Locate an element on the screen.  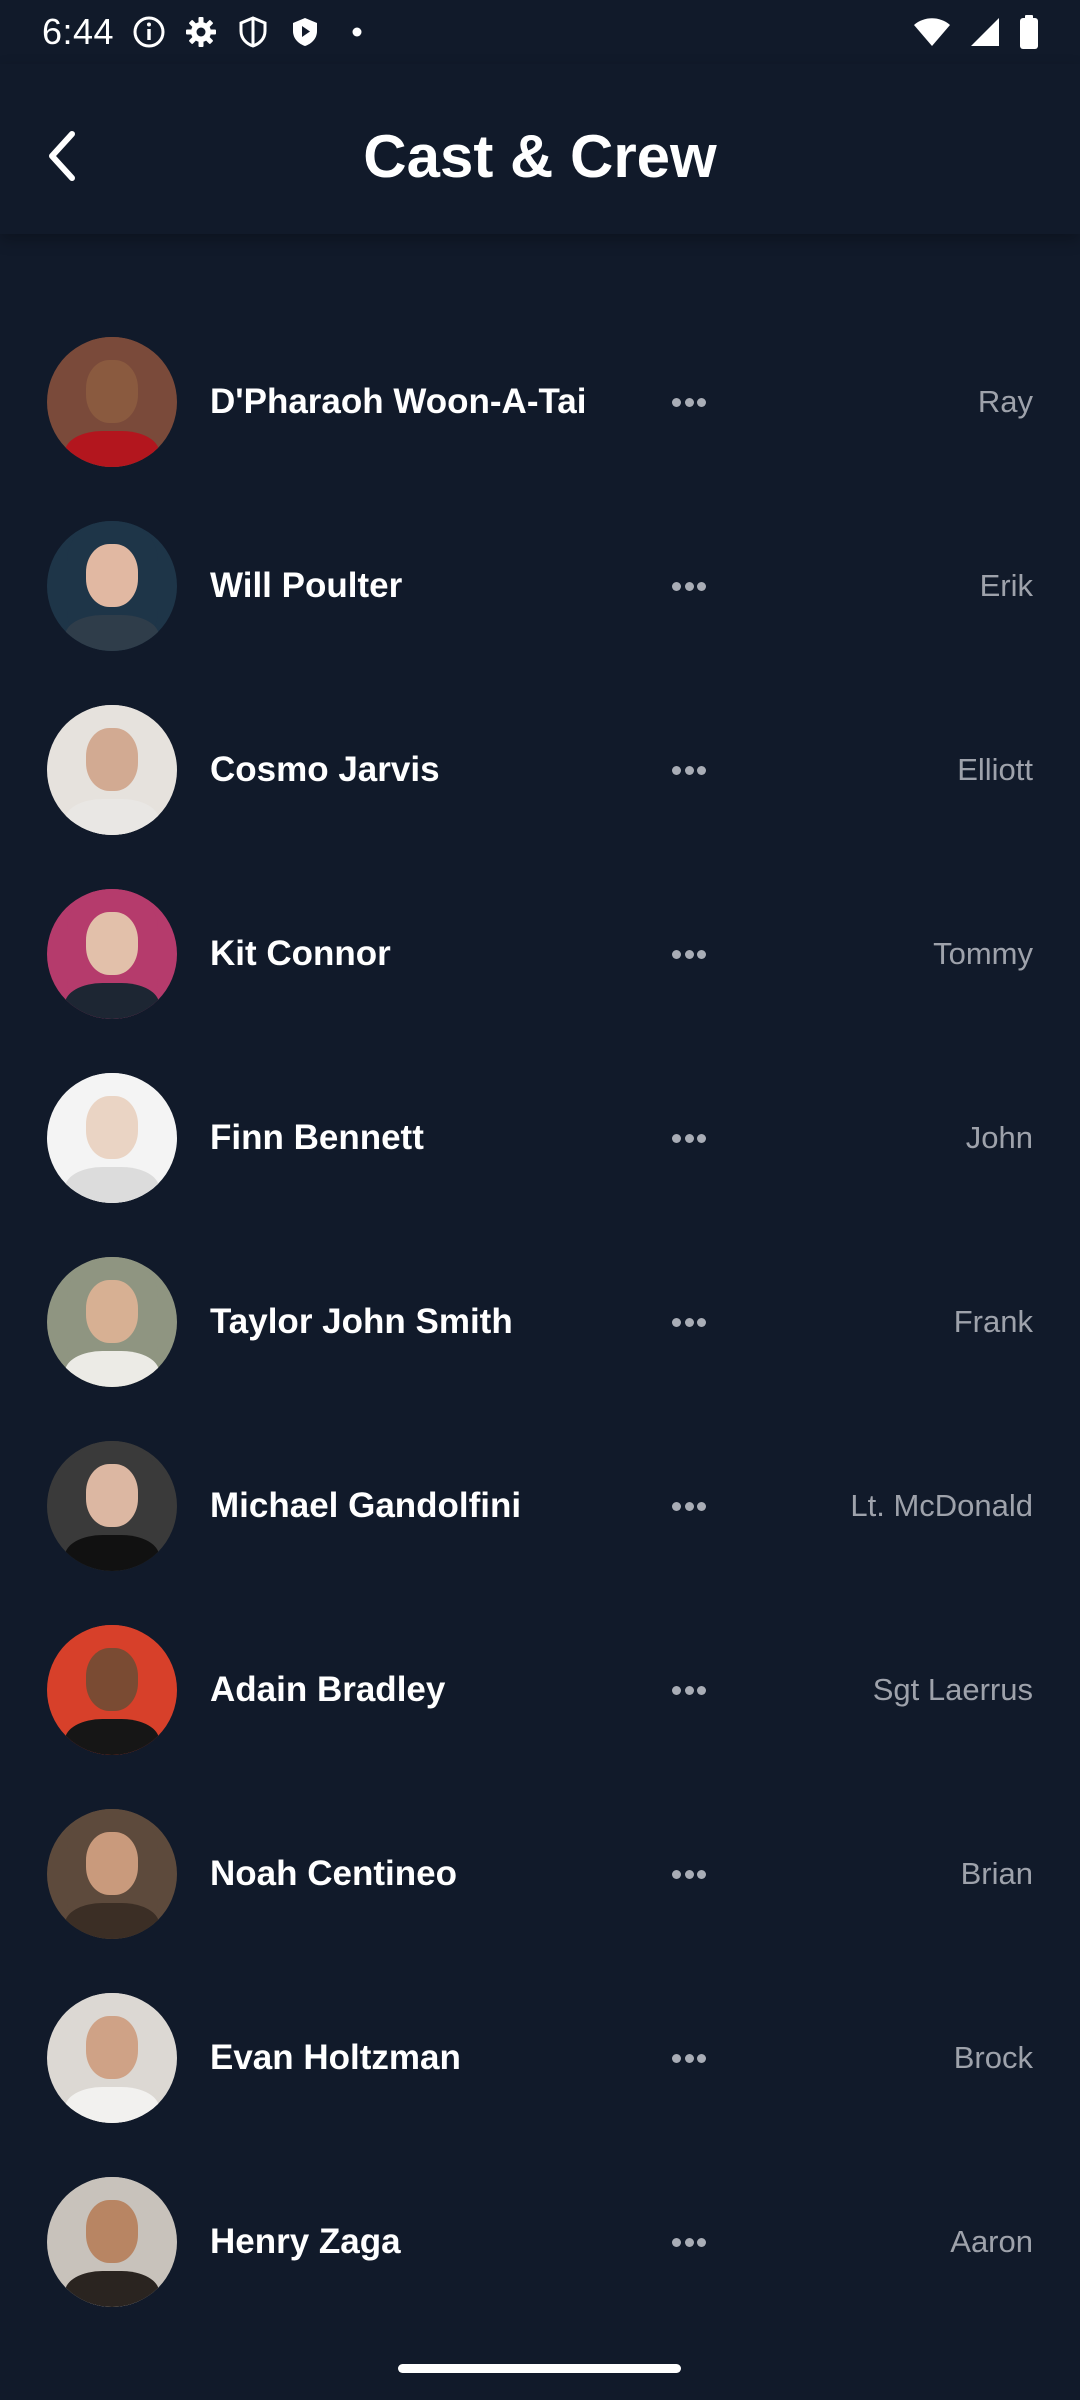
cast-row: Taylor John Smith Frank is located at coordinates (540, 1322).